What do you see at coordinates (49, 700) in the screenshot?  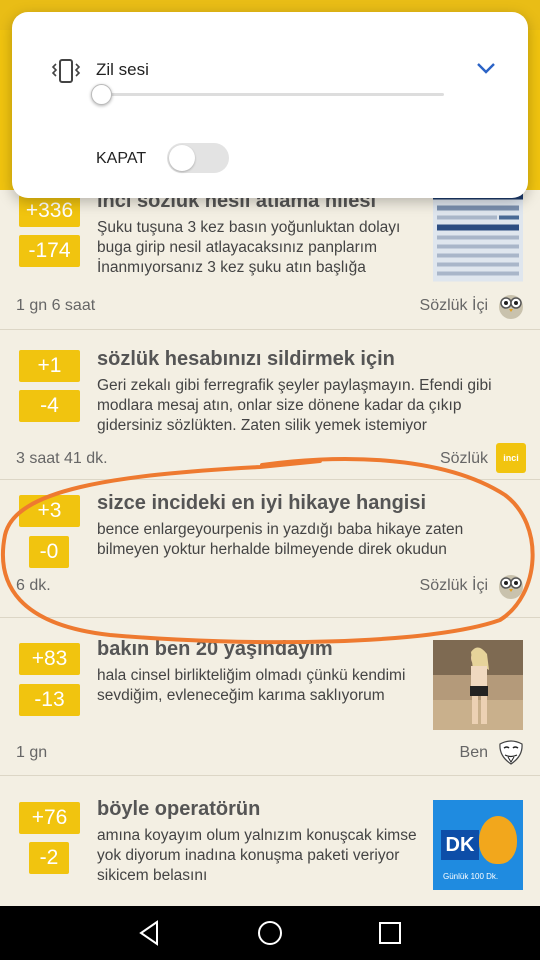 I see `downvote-button: -13` at bounding box center [49, 700].